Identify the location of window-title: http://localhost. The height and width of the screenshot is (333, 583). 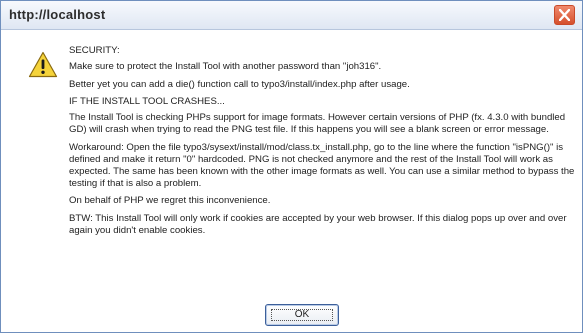
(57, 14).